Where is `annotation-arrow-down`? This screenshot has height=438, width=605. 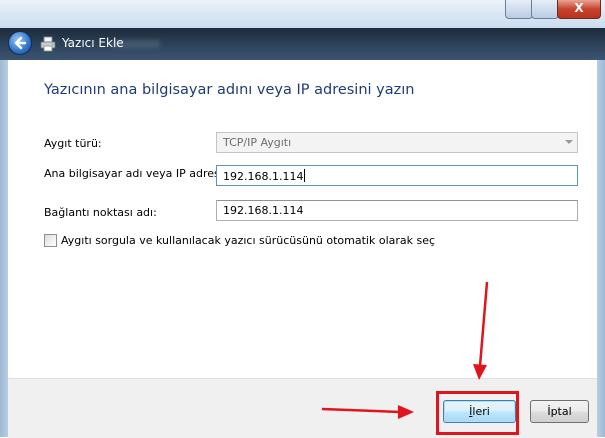 annotation-arrow-down is located at coordinates (481, 330).